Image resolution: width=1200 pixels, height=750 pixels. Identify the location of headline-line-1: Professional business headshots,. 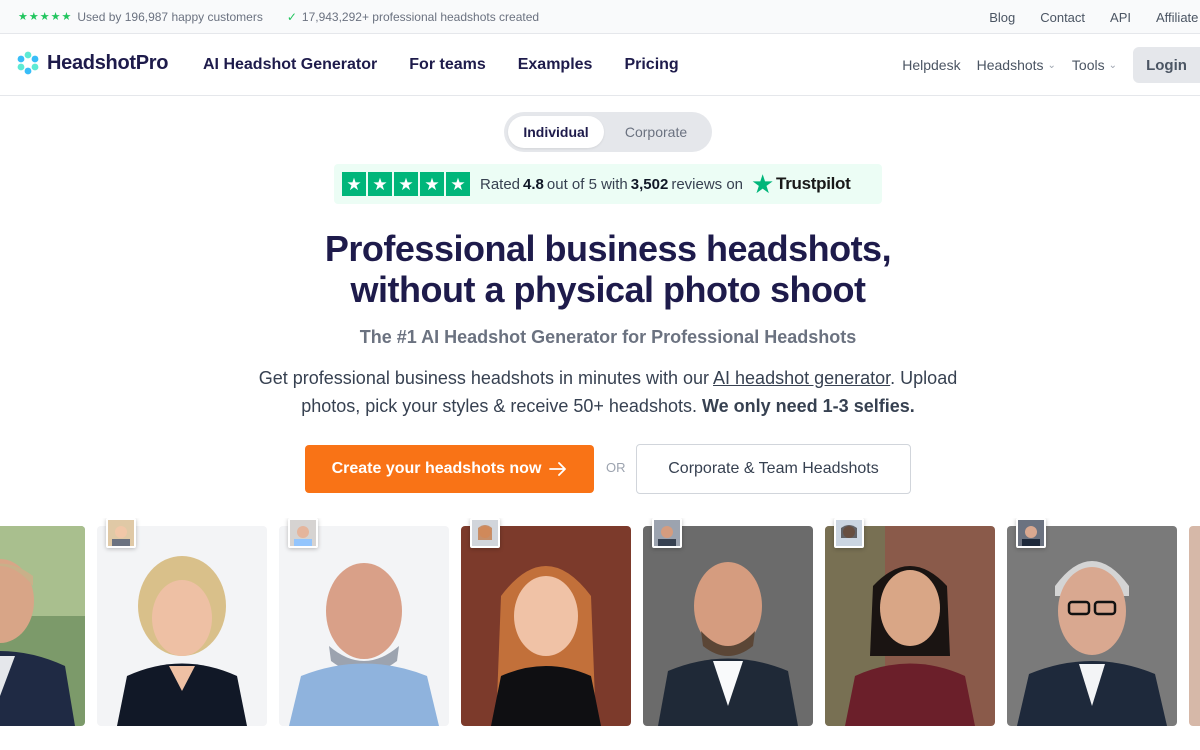
(608, 248).